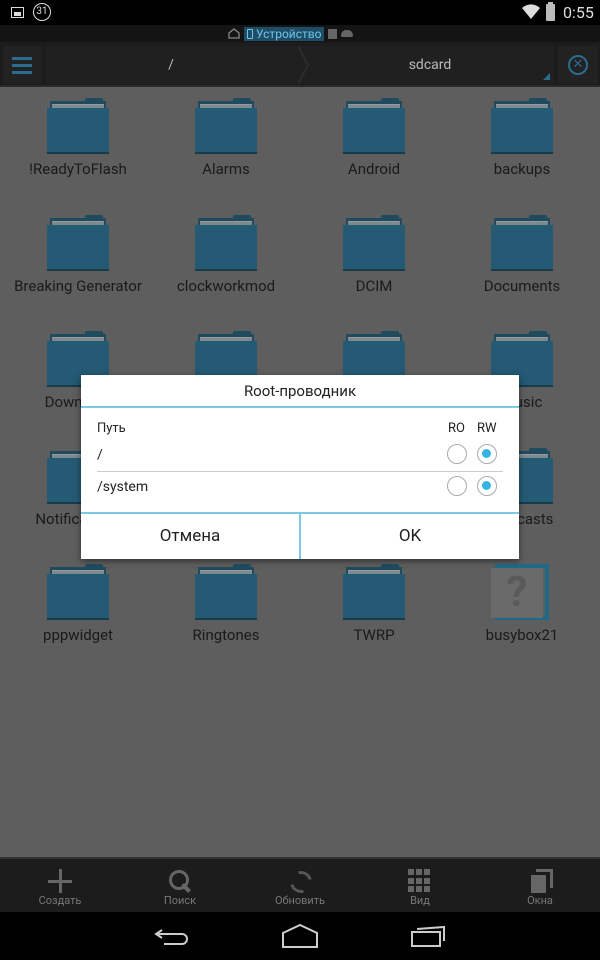  I want to click on file-item: ? busybox21, so click(522, 619).